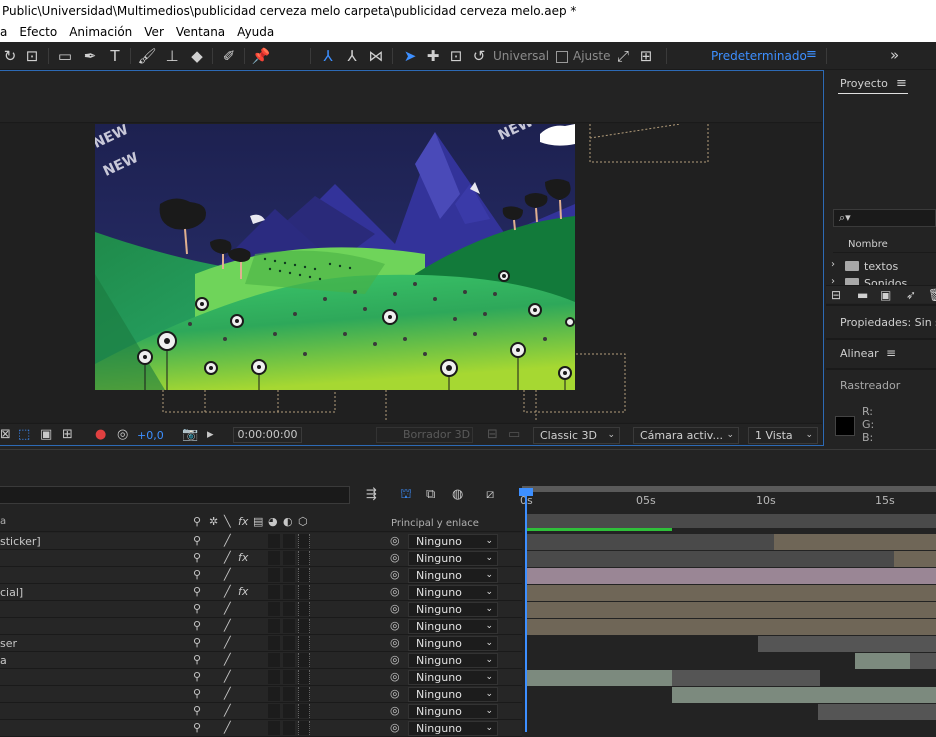  I want to click on effect-icon: fx, so click(243, 521).